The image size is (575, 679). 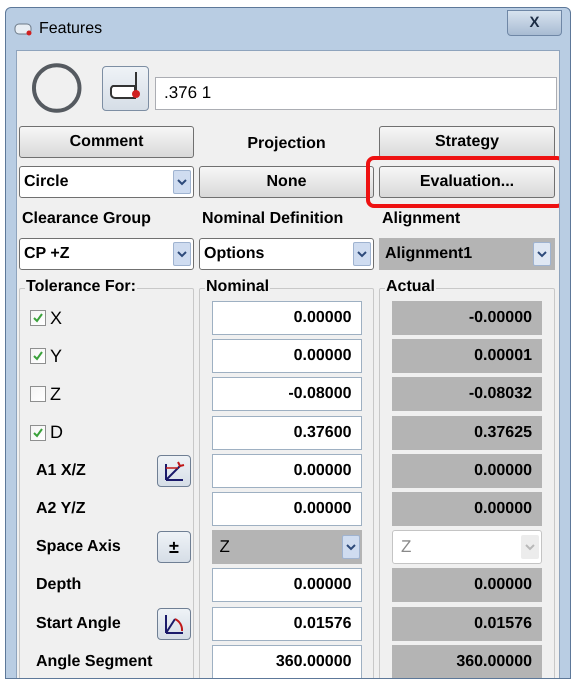 I want to click on row-label: Start Angle, so click(x=78, y=624).